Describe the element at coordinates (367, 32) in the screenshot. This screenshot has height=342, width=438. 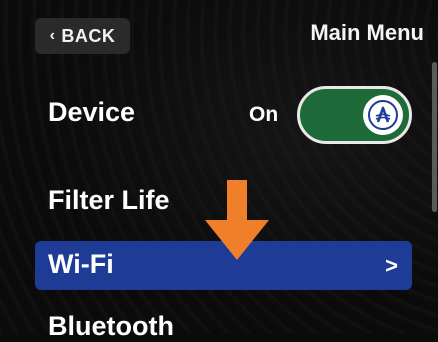
I see `page-title: Main Menu` at that location.